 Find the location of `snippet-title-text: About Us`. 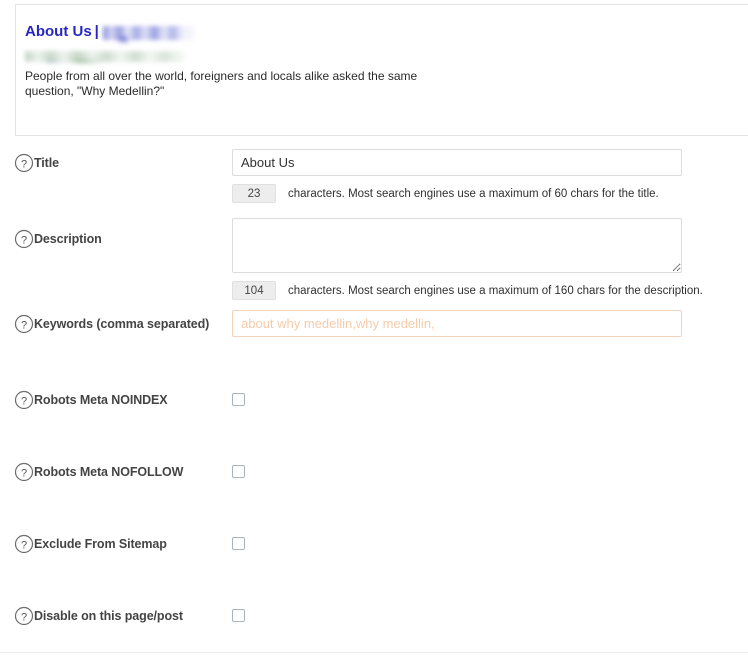

snippet-title-text: About Us is located at coordinates (58, 31).